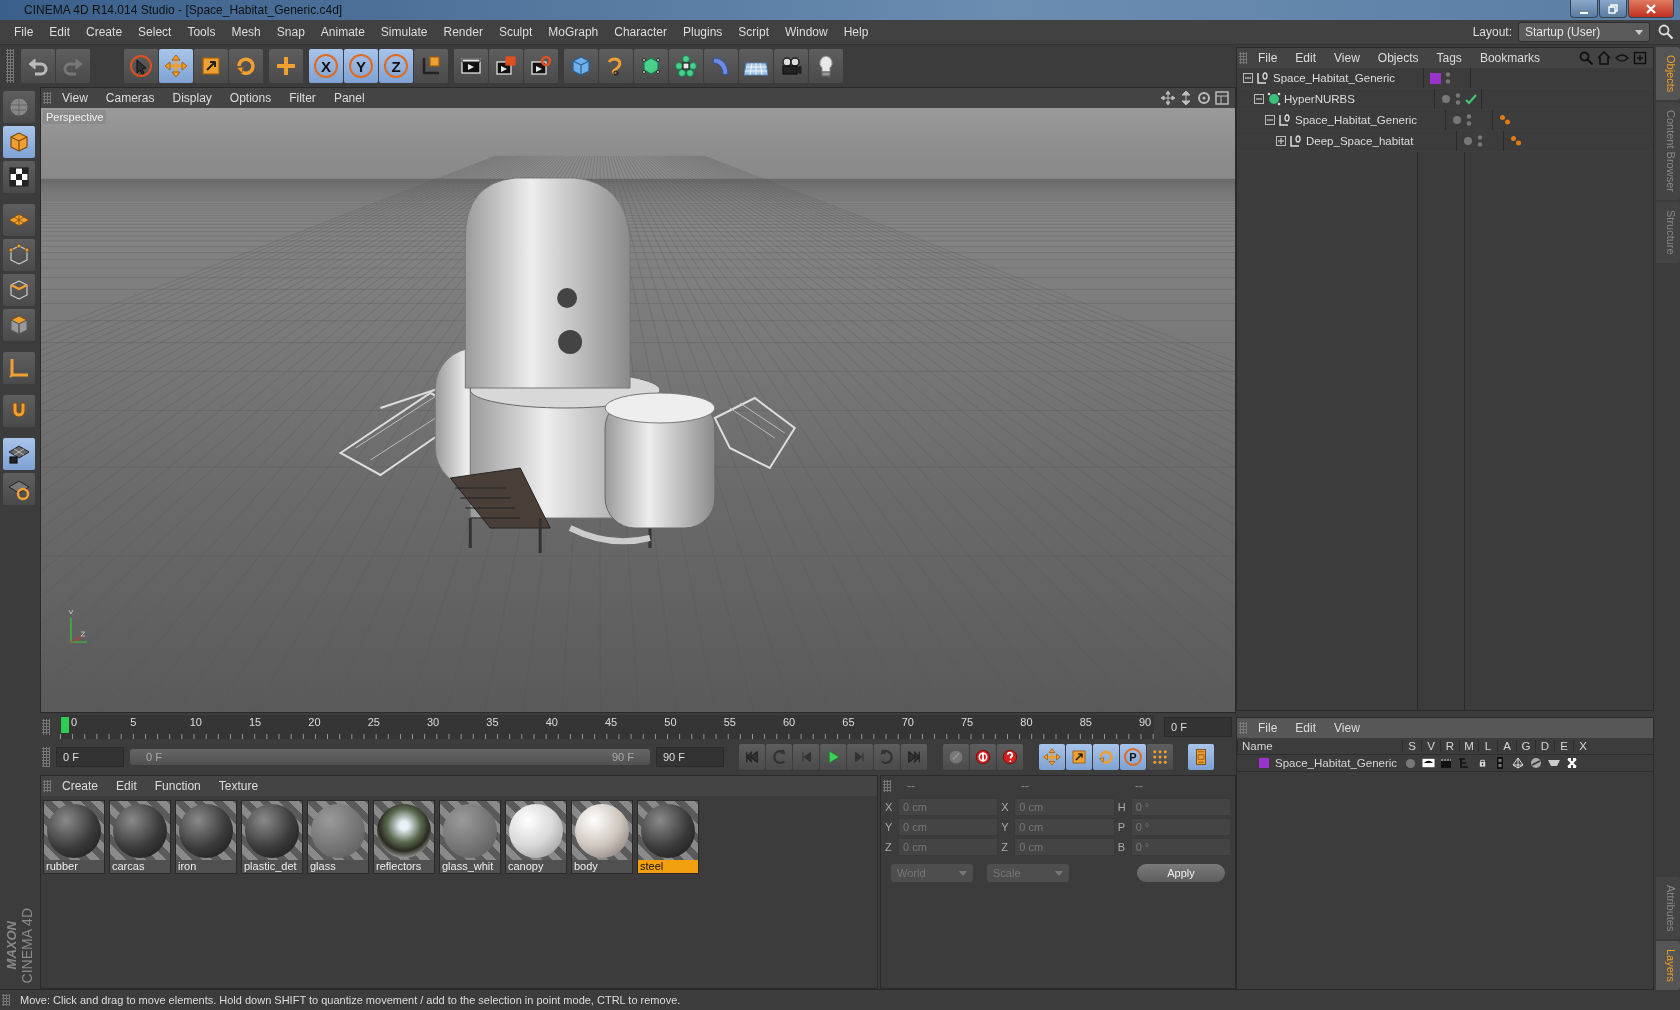  What do you see at coordinates (536, 837) in the screenshot?
I see `material-swatch: canopy` at bounding box center [536, 837].